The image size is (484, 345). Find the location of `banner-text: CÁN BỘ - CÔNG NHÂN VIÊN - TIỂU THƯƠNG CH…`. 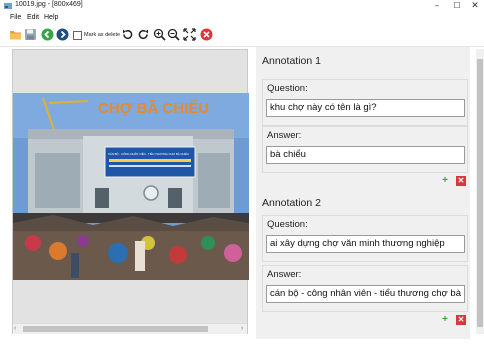

banner-text: CÁN BỘ - CÔNG NHÂN VIÊN - TIỂU THƯƠNG CH… is located at coordinates (148, 153).